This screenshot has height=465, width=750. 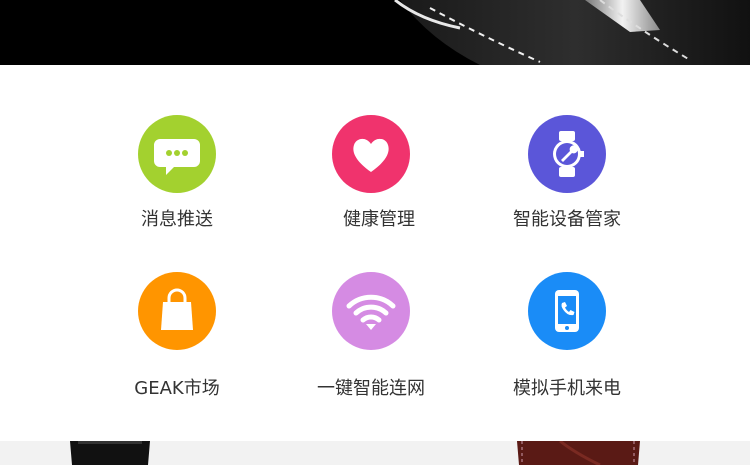 I want to click on feature-label: 智能设备管家, so click(x=567, y=219).